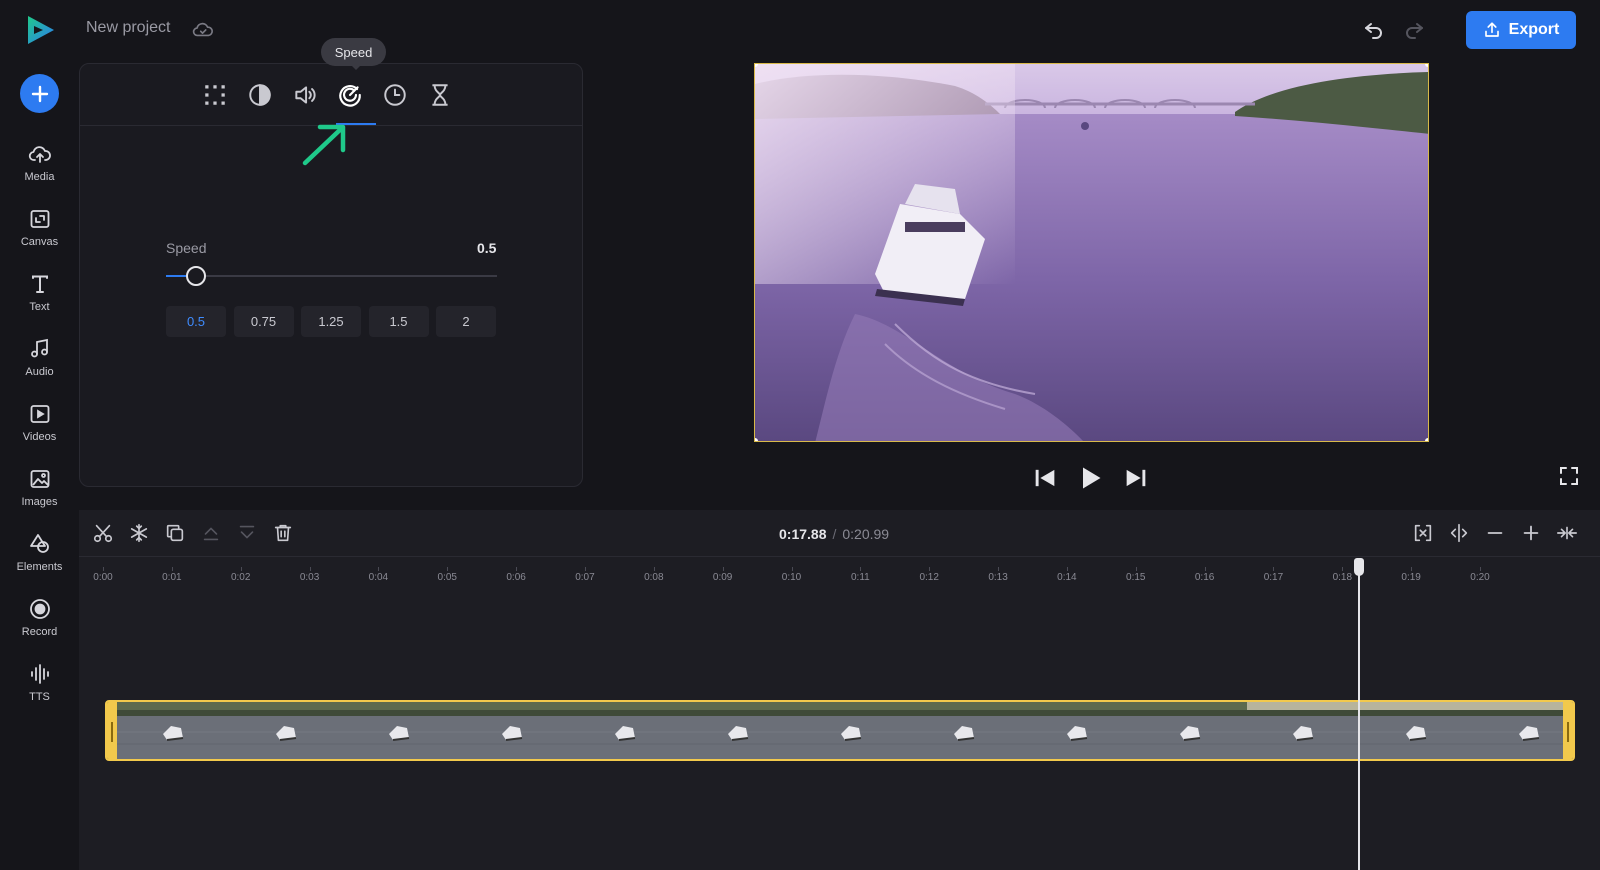 This screenshot has width=1600, height=870. Describe the element at coordinates (654, 577) in the screenshot. I see `ruler-tick-label: 0:08` at that location.